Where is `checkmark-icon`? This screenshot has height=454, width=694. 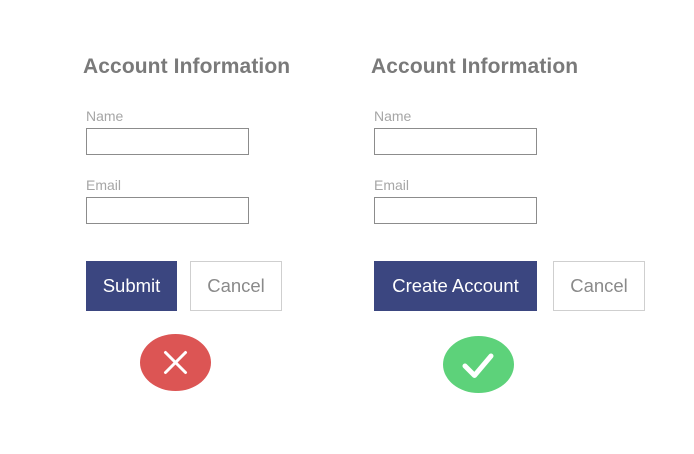 checkmark-icon is located at coordinates (478, 365).